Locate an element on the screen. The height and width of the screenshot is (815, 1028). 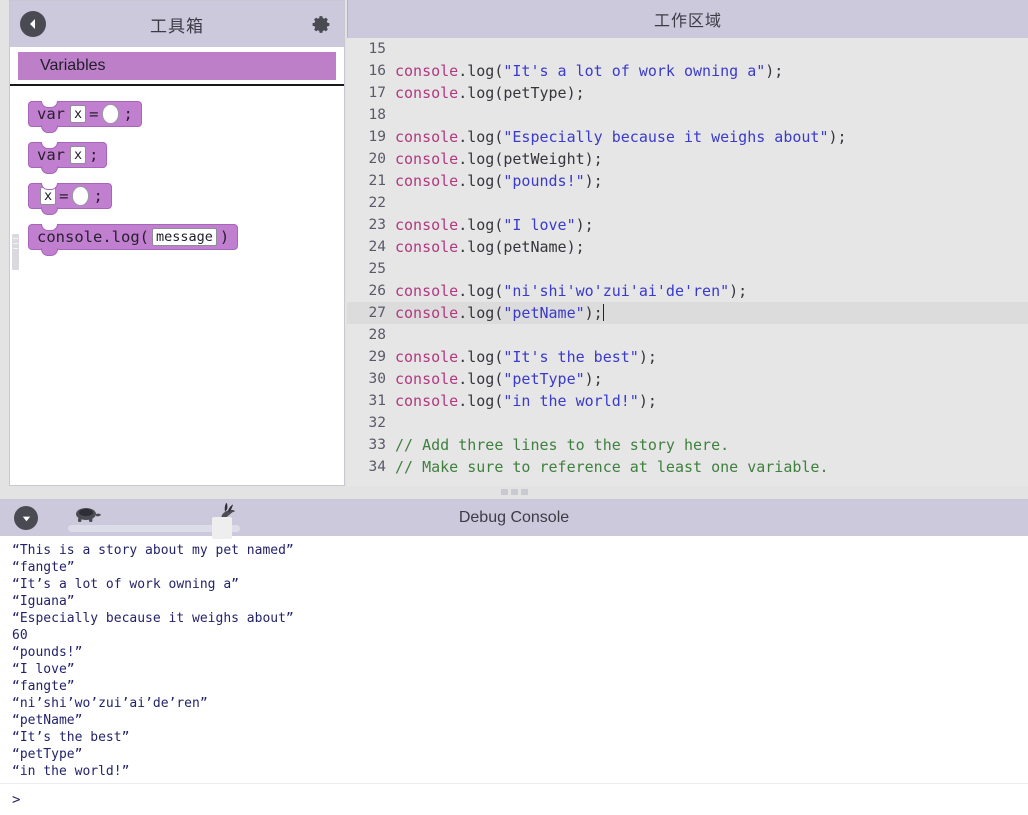
block-var-assign: var x = ; is located at coordinates (85, 116).